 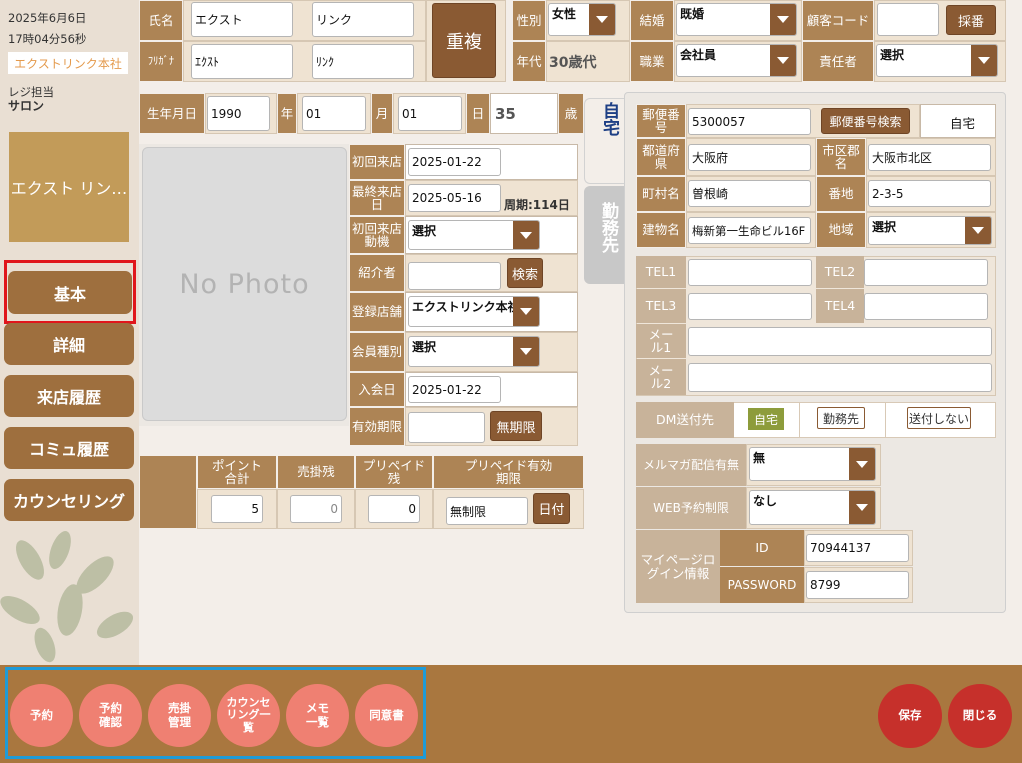 What do you see at coordinates (551, 508) in the screenshot?
I see `prepaid-date-button: 日付` at bounding box center [551, 508].